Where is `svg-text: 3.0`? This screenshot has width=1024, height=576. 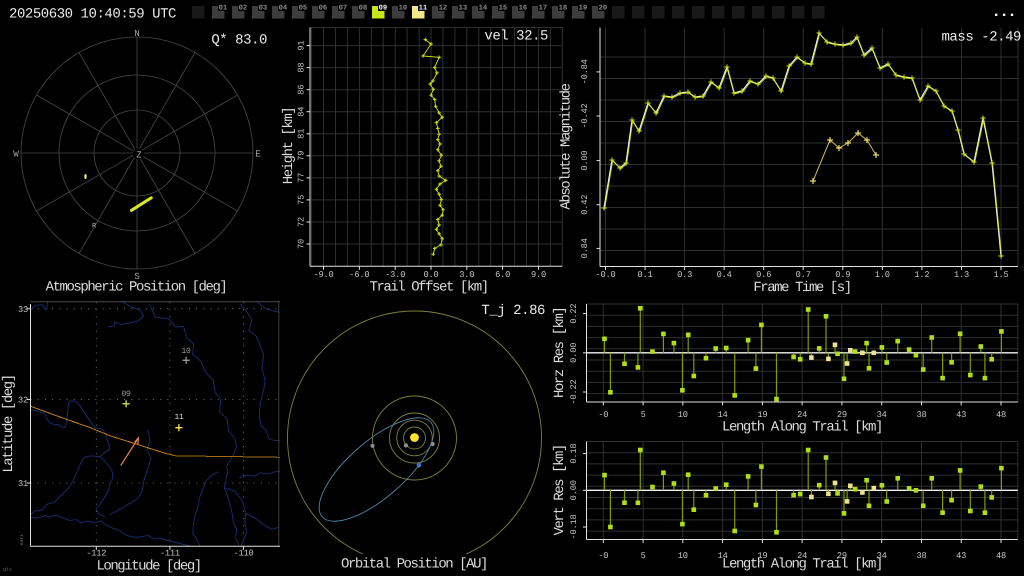 svg-text: 3.0 is located at coordinates (466, 275).